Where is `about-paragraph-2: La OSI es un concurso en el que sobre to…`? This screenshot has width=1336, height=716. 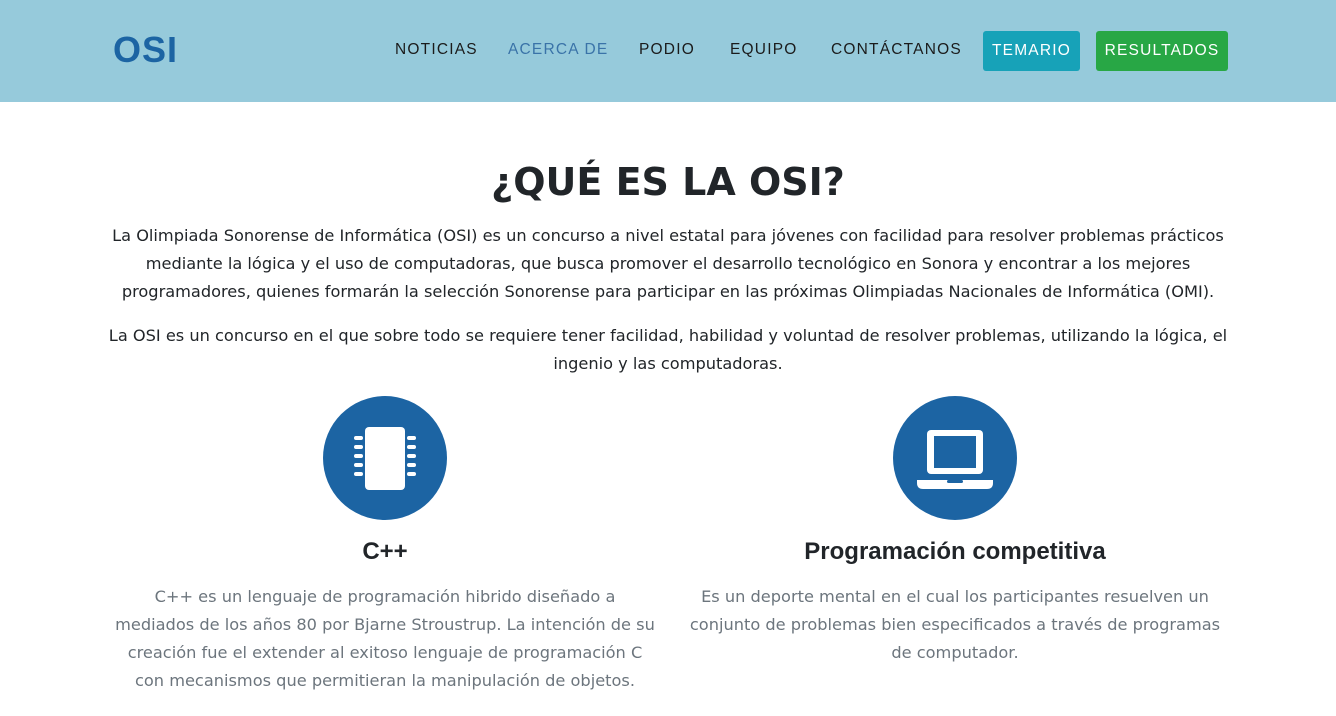
about-paragraph-2: La OSI es un concurso en el que sobre to… is located at coordinates (668, 349).